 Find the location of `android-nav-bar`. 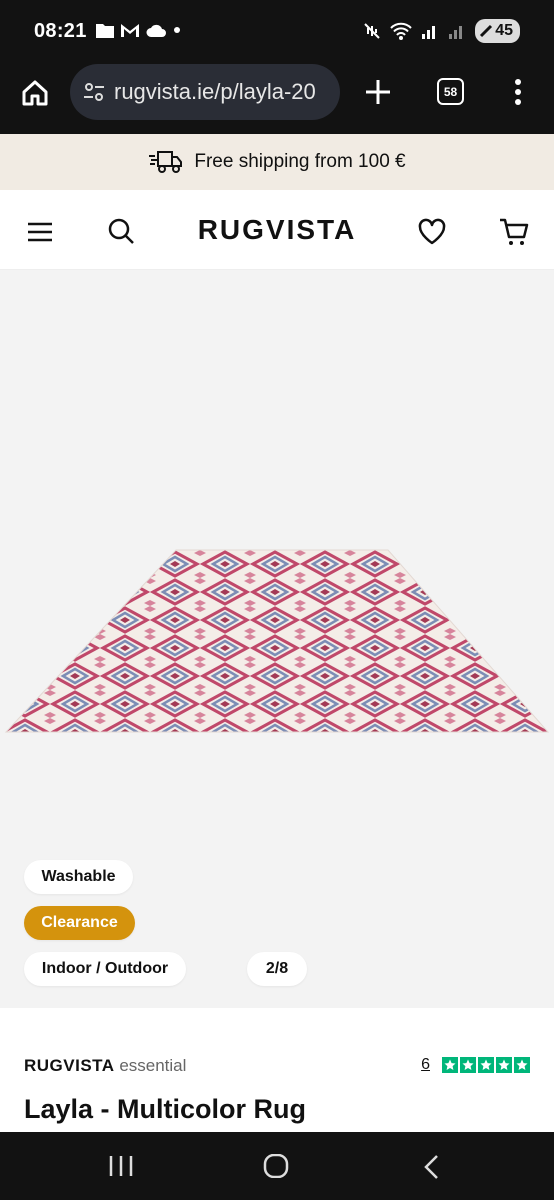

android-nav-bar is located at coordinates (277, 1166).